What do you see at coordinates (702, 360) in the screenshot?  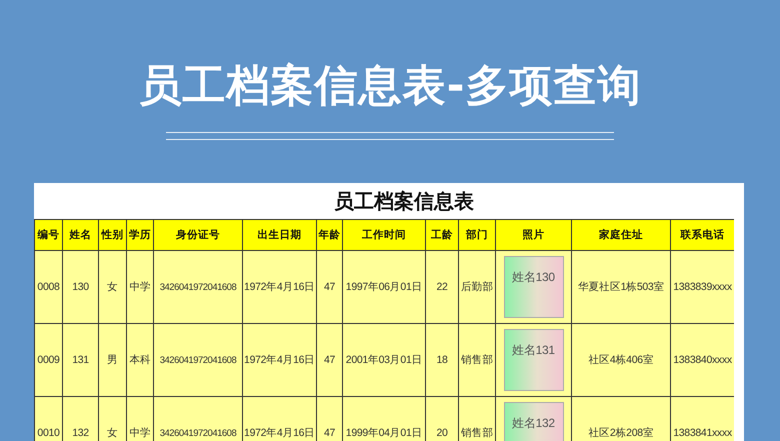 I see `table-cell: 1383840xxxx` at bounding box center [702, 360].